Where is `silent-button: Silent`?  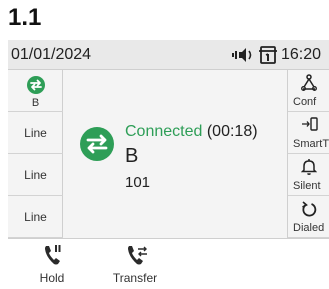 silent-button: Silent is located at coordinates (308, 175).